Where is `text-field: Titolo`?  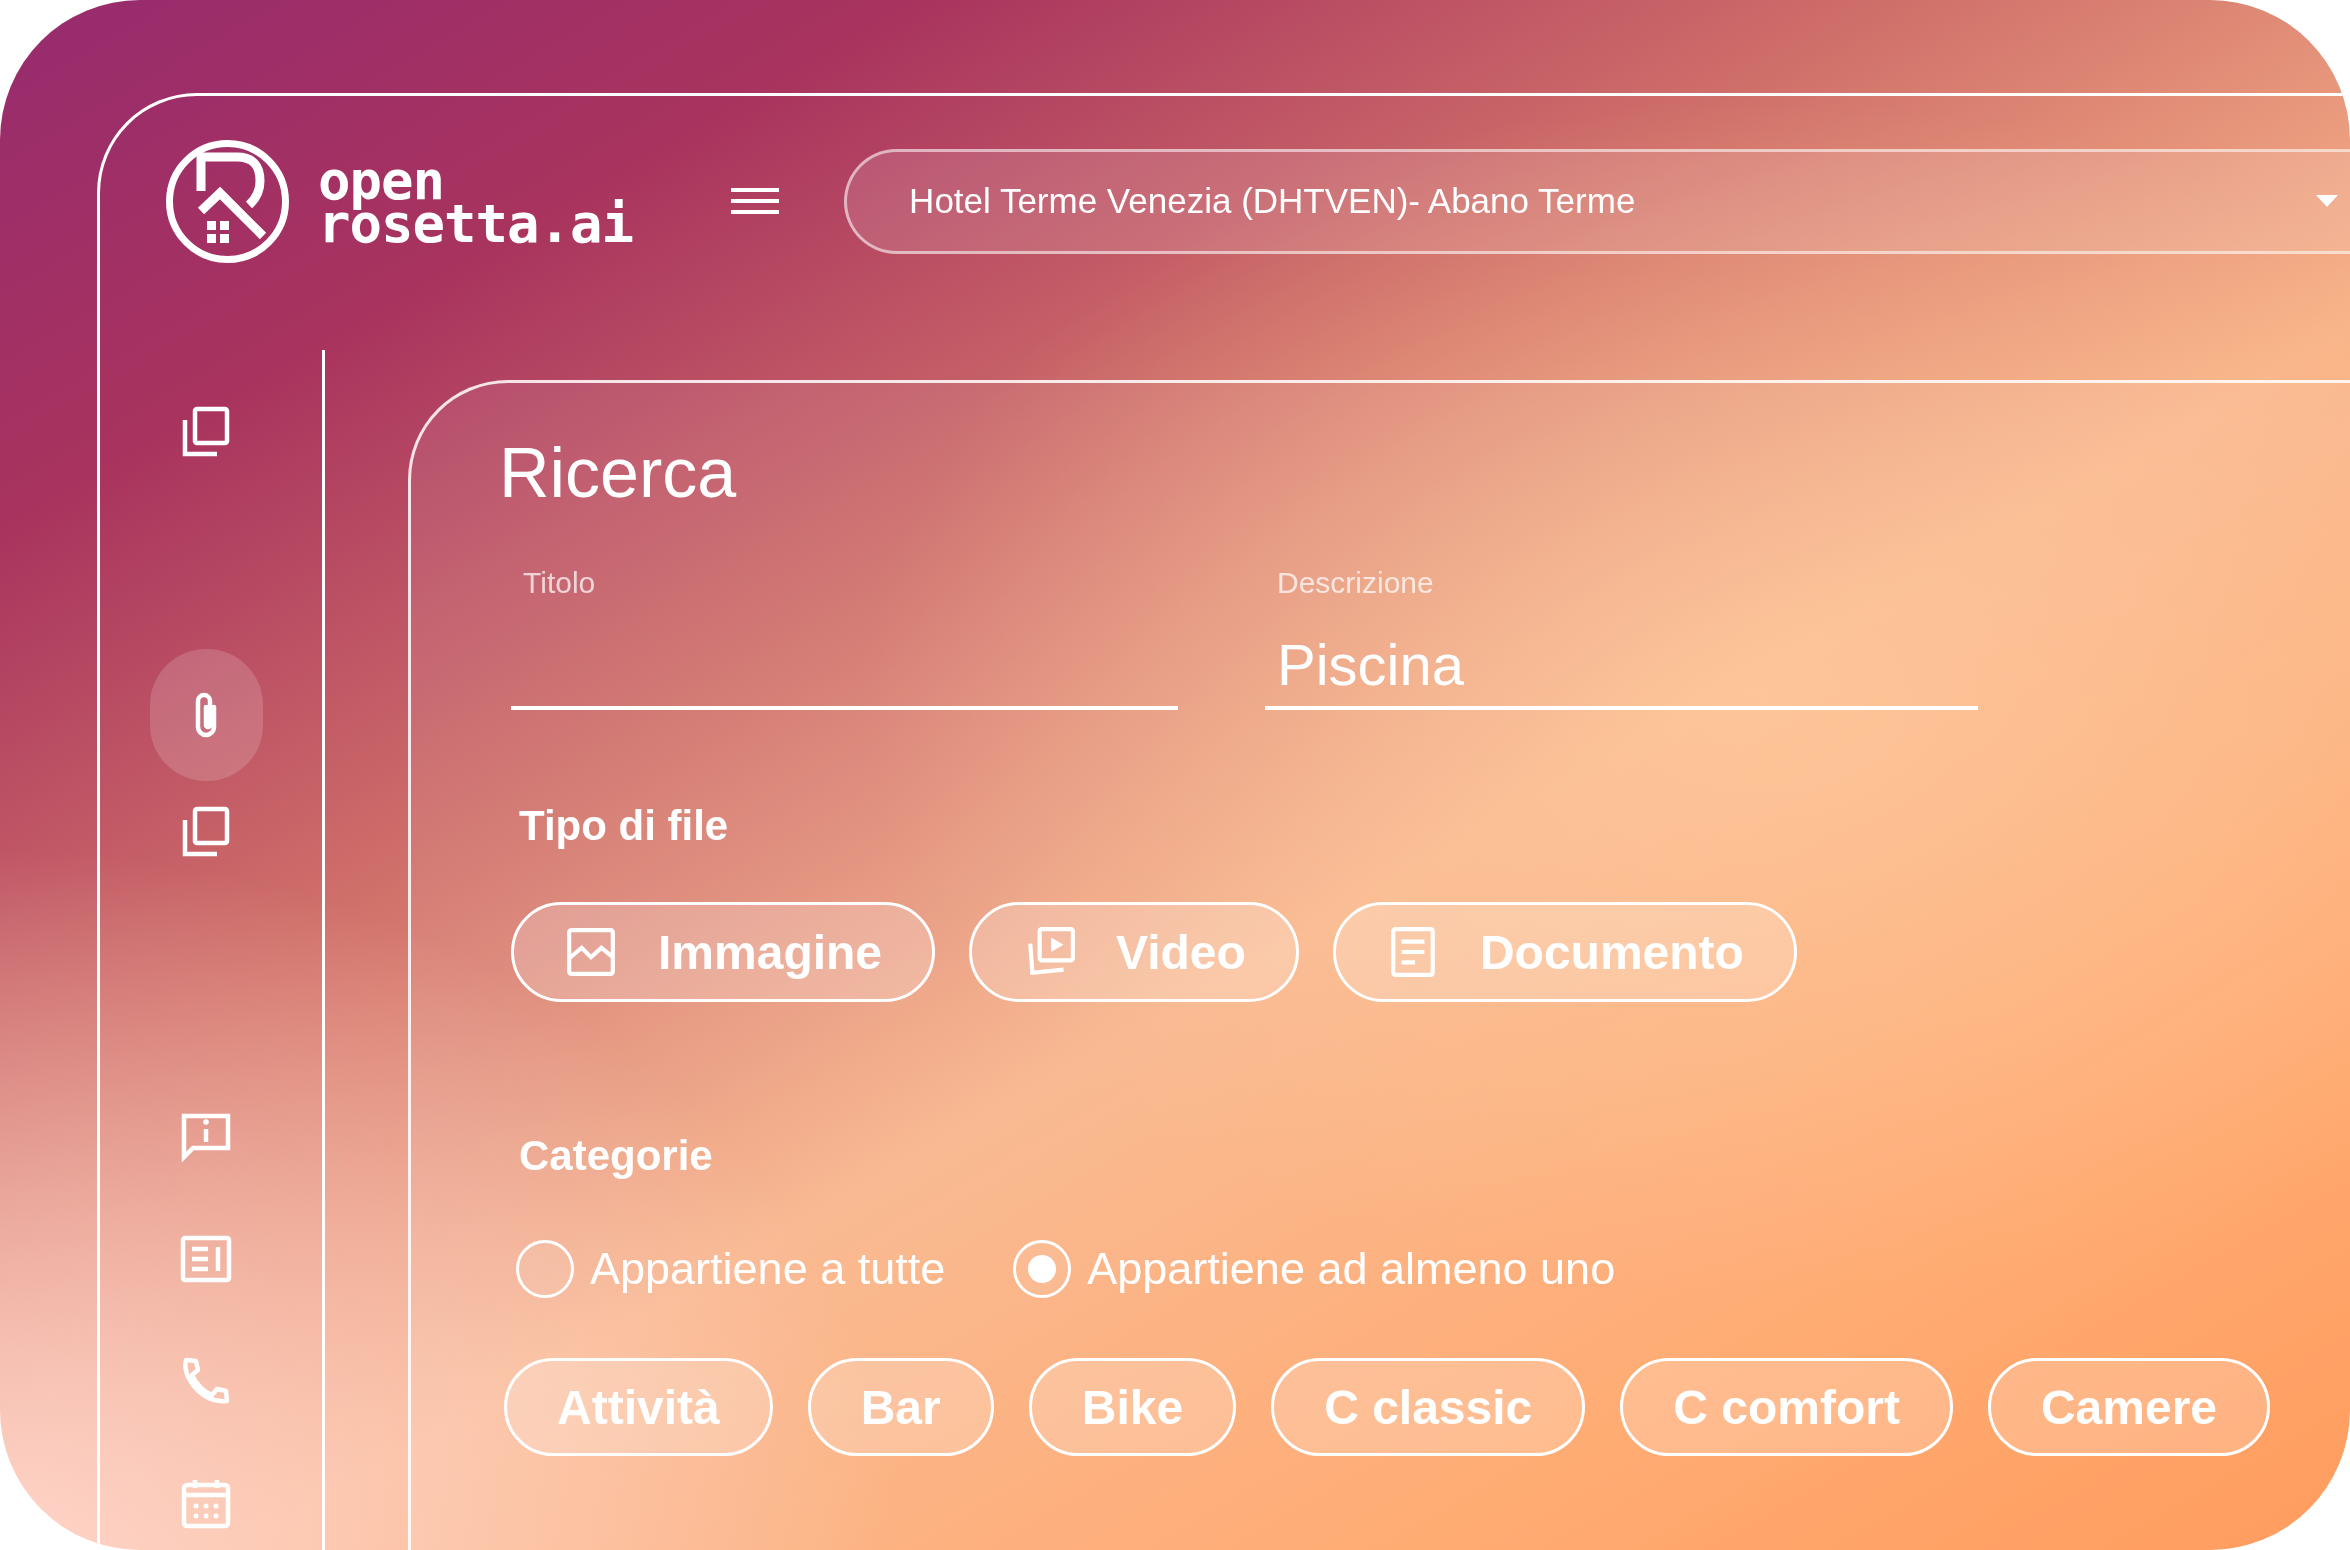 text-field: Titolo is located at coordinates (844, 638).